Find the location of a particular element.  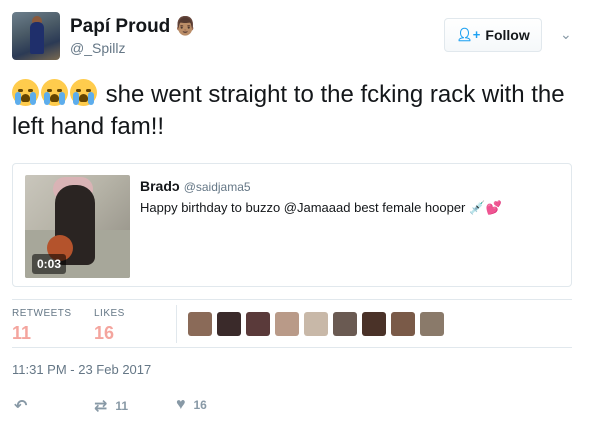

display-name-text: Papí Proud is located at coordinates (120, 26).